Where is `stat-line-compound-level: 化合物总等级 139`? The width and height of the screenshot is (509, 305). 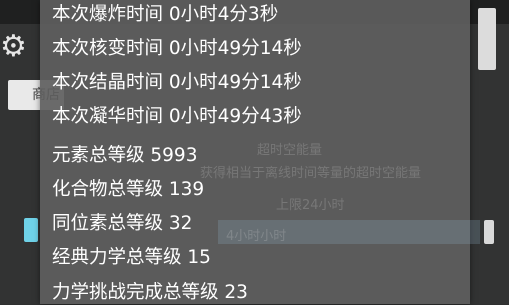 stat-line-compound-level: 化合物总等级 139 is located at coordinates (128, 189).